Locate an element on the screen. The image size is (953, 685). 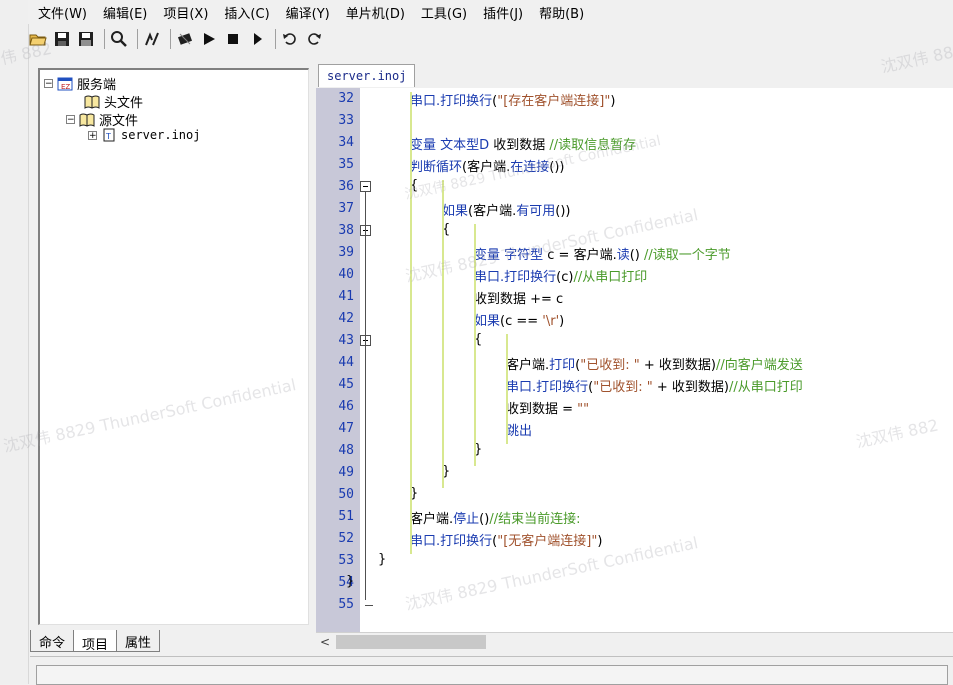
panel-tabs: 命令 项目 属性 is located at coordinates (95, 641).